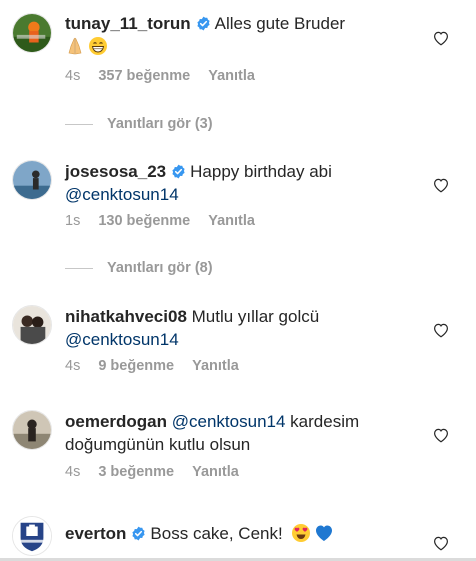  I want to click on comment-text: Alles gute Bruder, so click(280, 23).